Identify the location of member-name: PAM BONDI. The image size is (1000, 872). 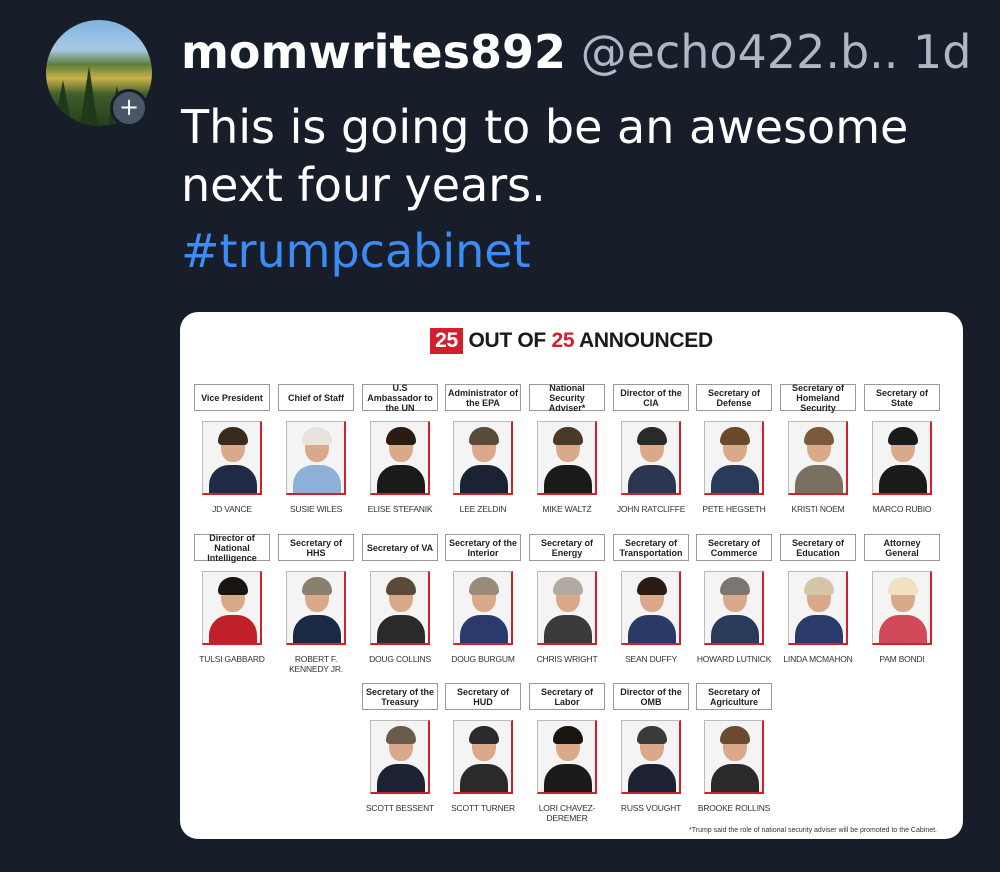
(902, 659).